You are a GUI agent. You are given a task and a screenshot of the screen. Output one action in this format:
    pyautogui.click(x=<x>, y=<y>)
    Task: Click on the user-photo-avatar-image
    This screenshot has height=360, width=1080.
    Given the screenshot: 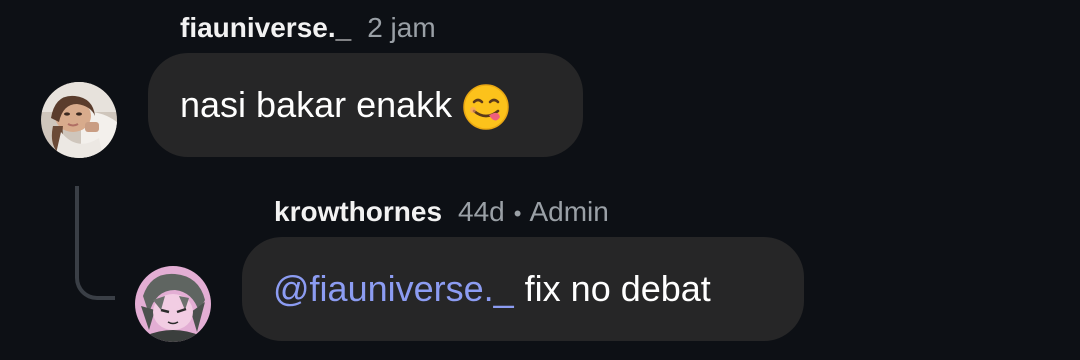 What is the action you would take?
    pyautogui.click(x=79, y=120)
    